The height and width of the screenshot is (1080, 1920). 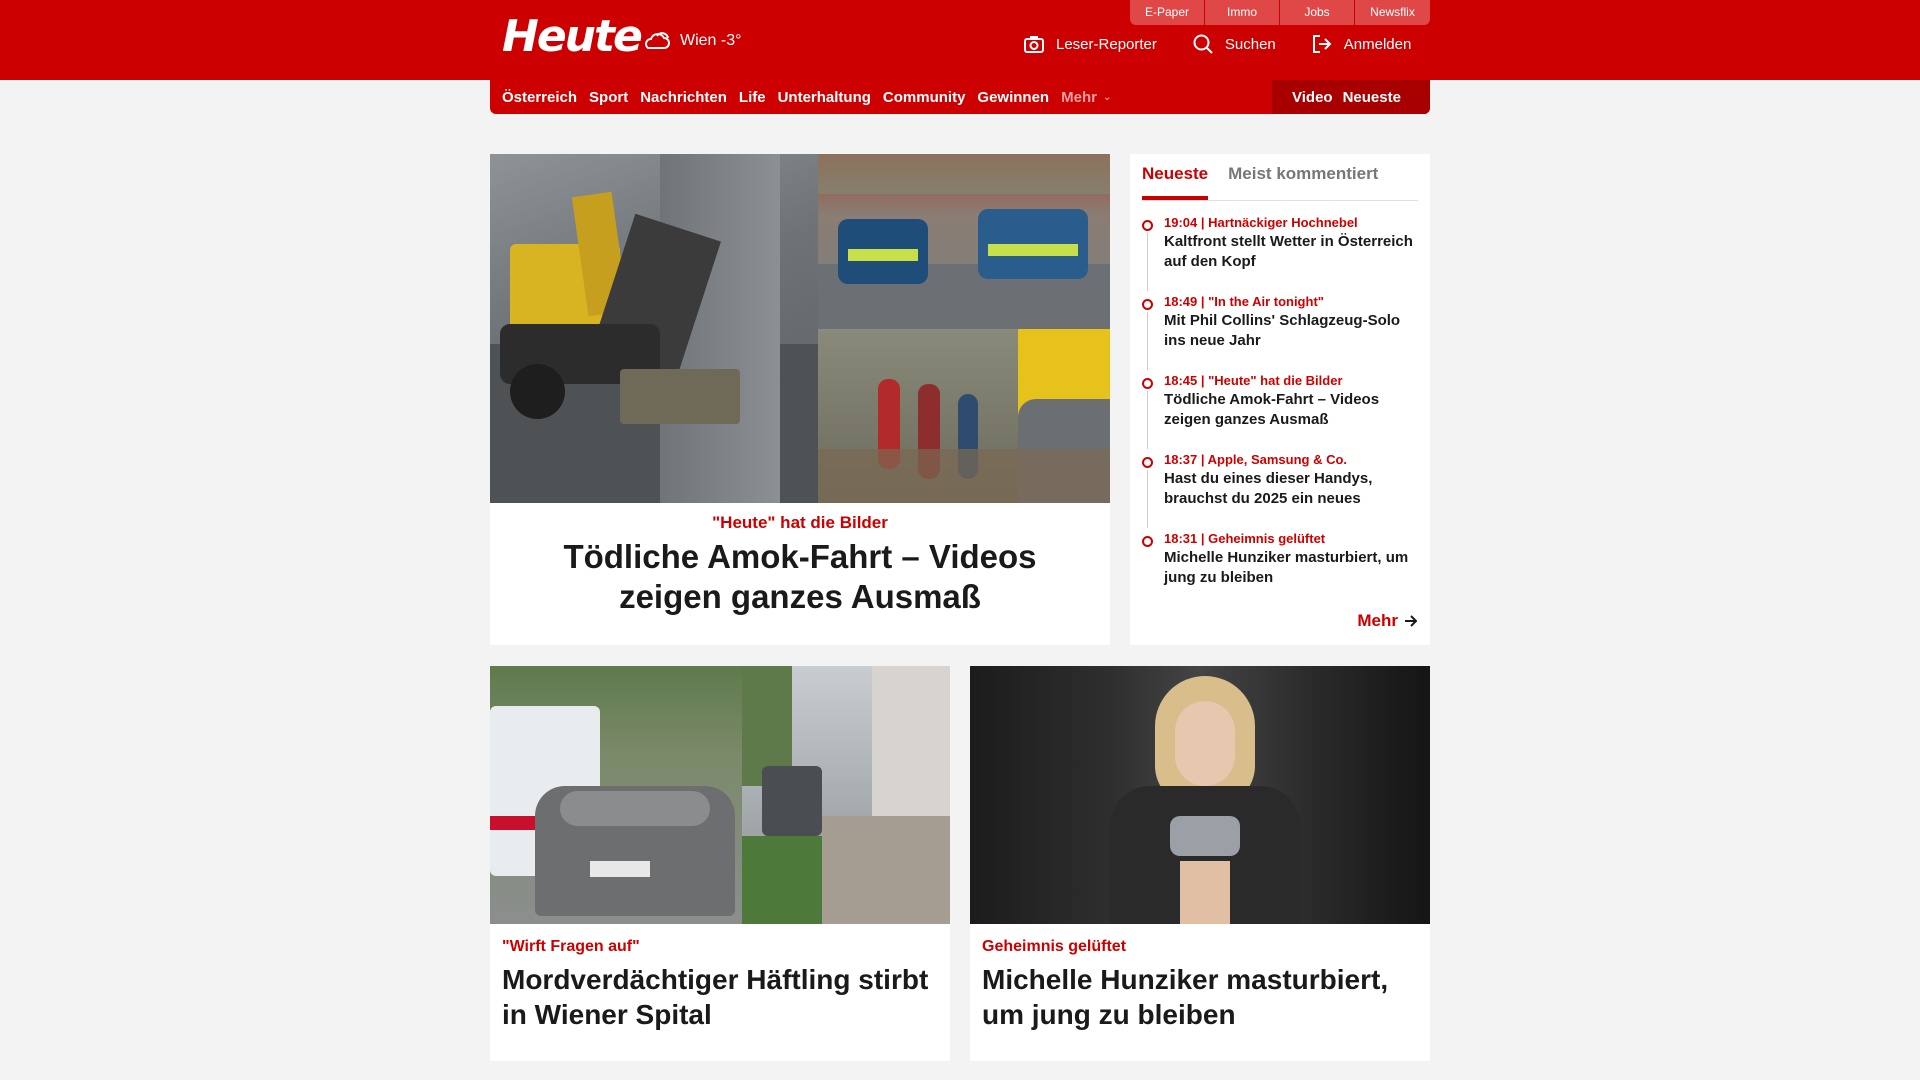 I want to click on nav-more-dropdown: Mehr ⌄, so click(x=1086, y=97).